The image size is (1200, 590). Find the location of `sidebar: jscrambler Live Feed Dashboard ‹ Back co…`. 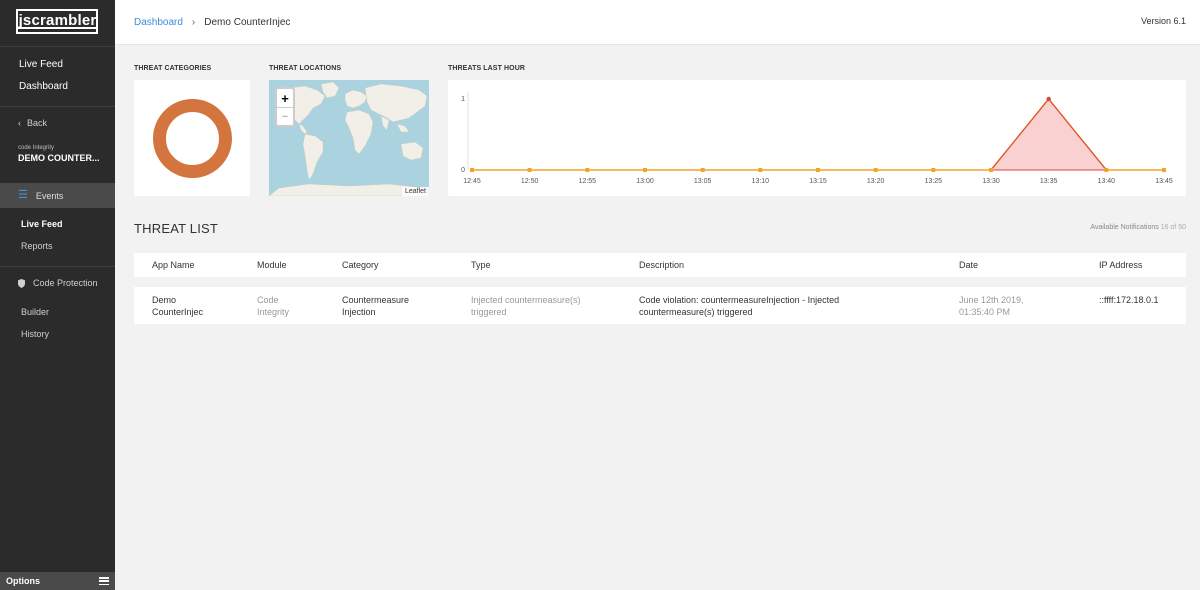

sidebar: jscrambler Live Feed Dashboard ‹ Back co… is located at coordinates (57, 295).